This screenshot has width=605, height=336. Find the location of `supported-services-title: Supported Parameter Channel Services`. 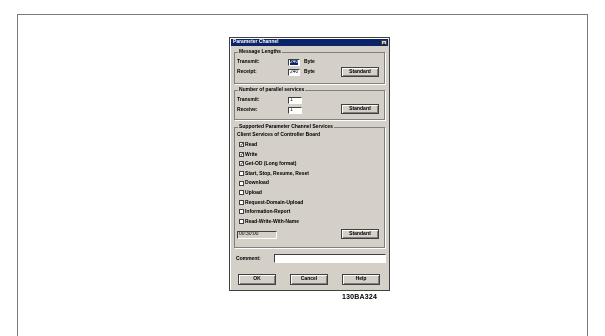

supported-services-title: Supported Parameter Channel Services is located at coordinates (286, 127).